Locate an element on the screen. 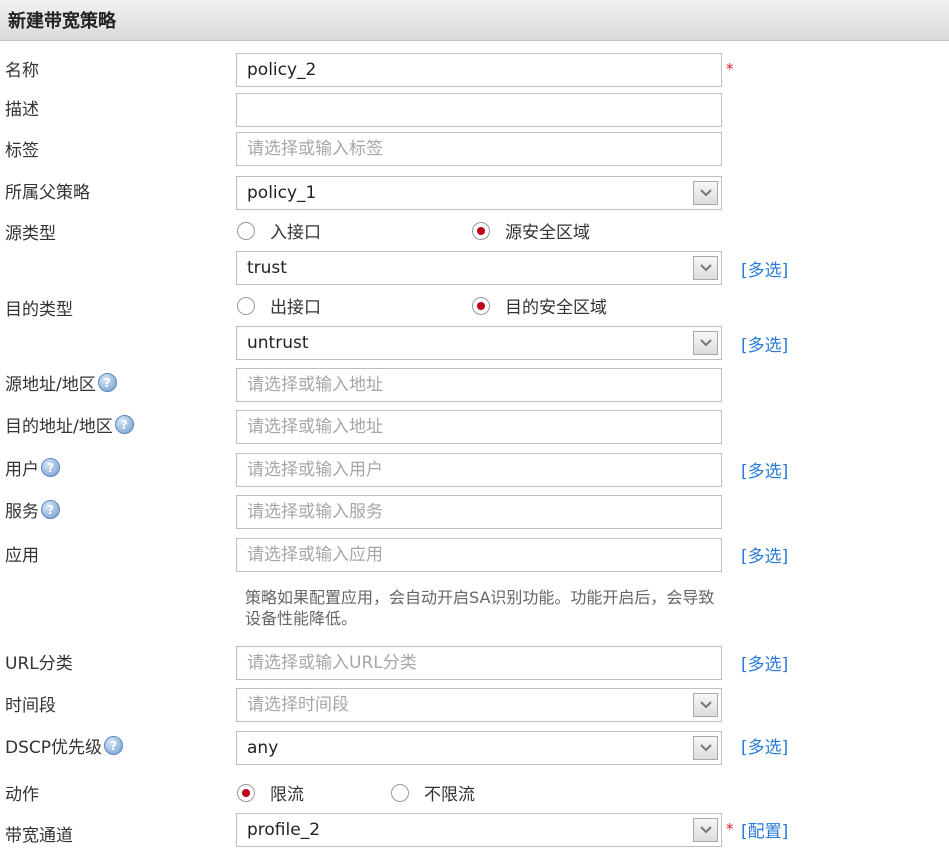 The height and width of the screenshot is (852, 949). parent-policy-label: 所属父策略 is located at coordinates (47, 193).